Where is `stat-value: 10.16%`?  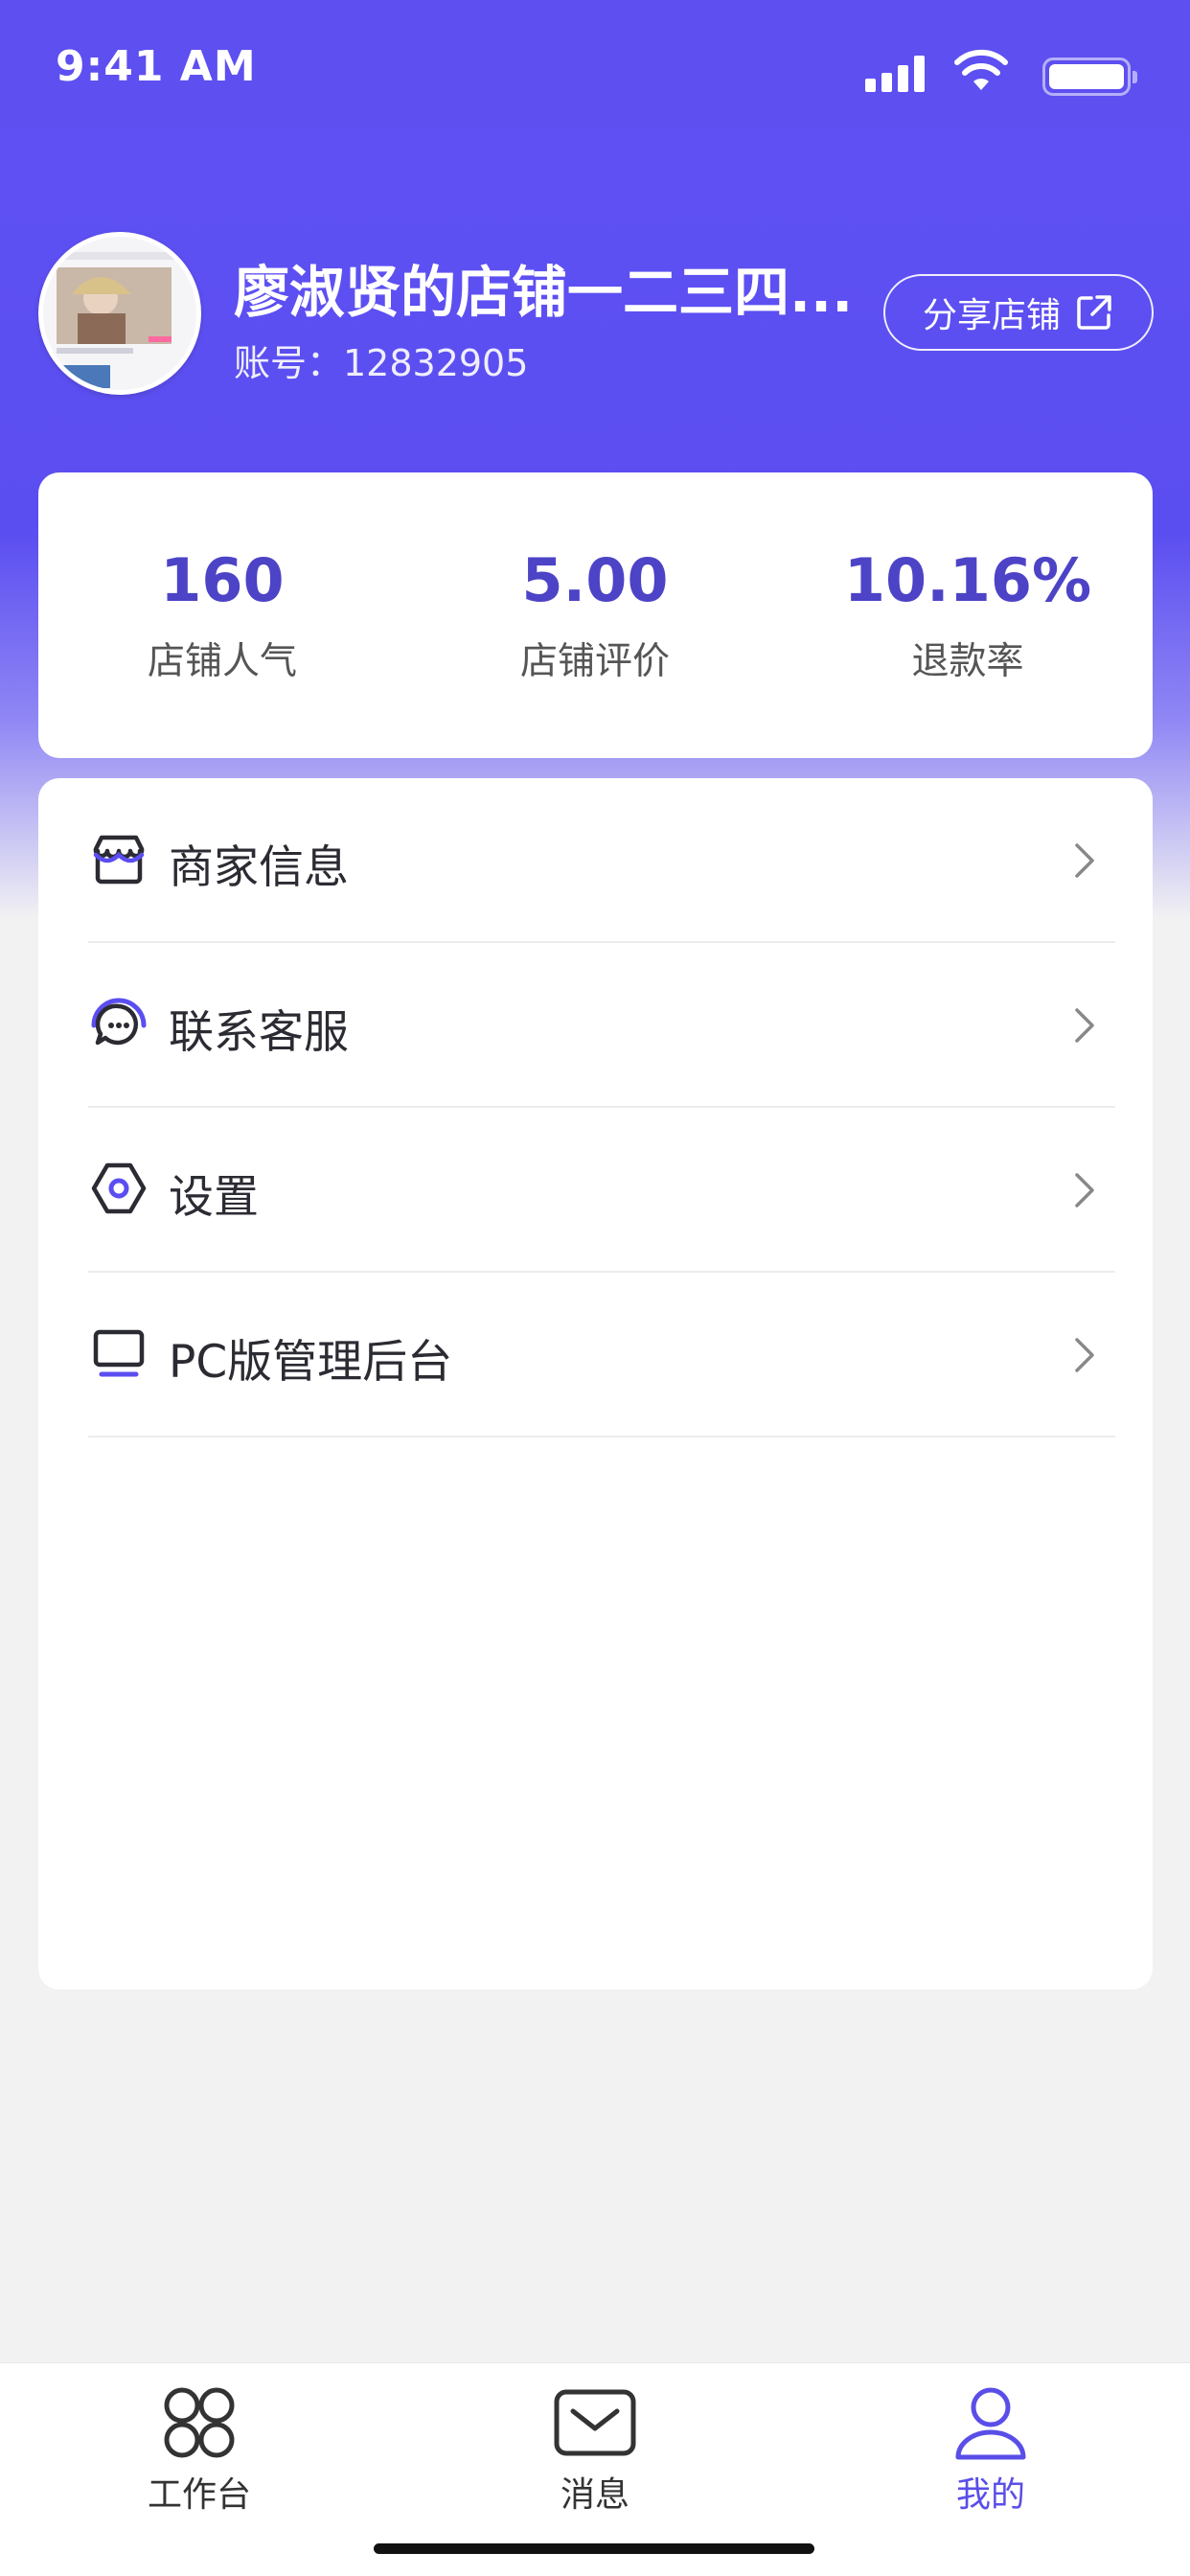
stat-value: 10.16% is located at coordinates (968, 580).